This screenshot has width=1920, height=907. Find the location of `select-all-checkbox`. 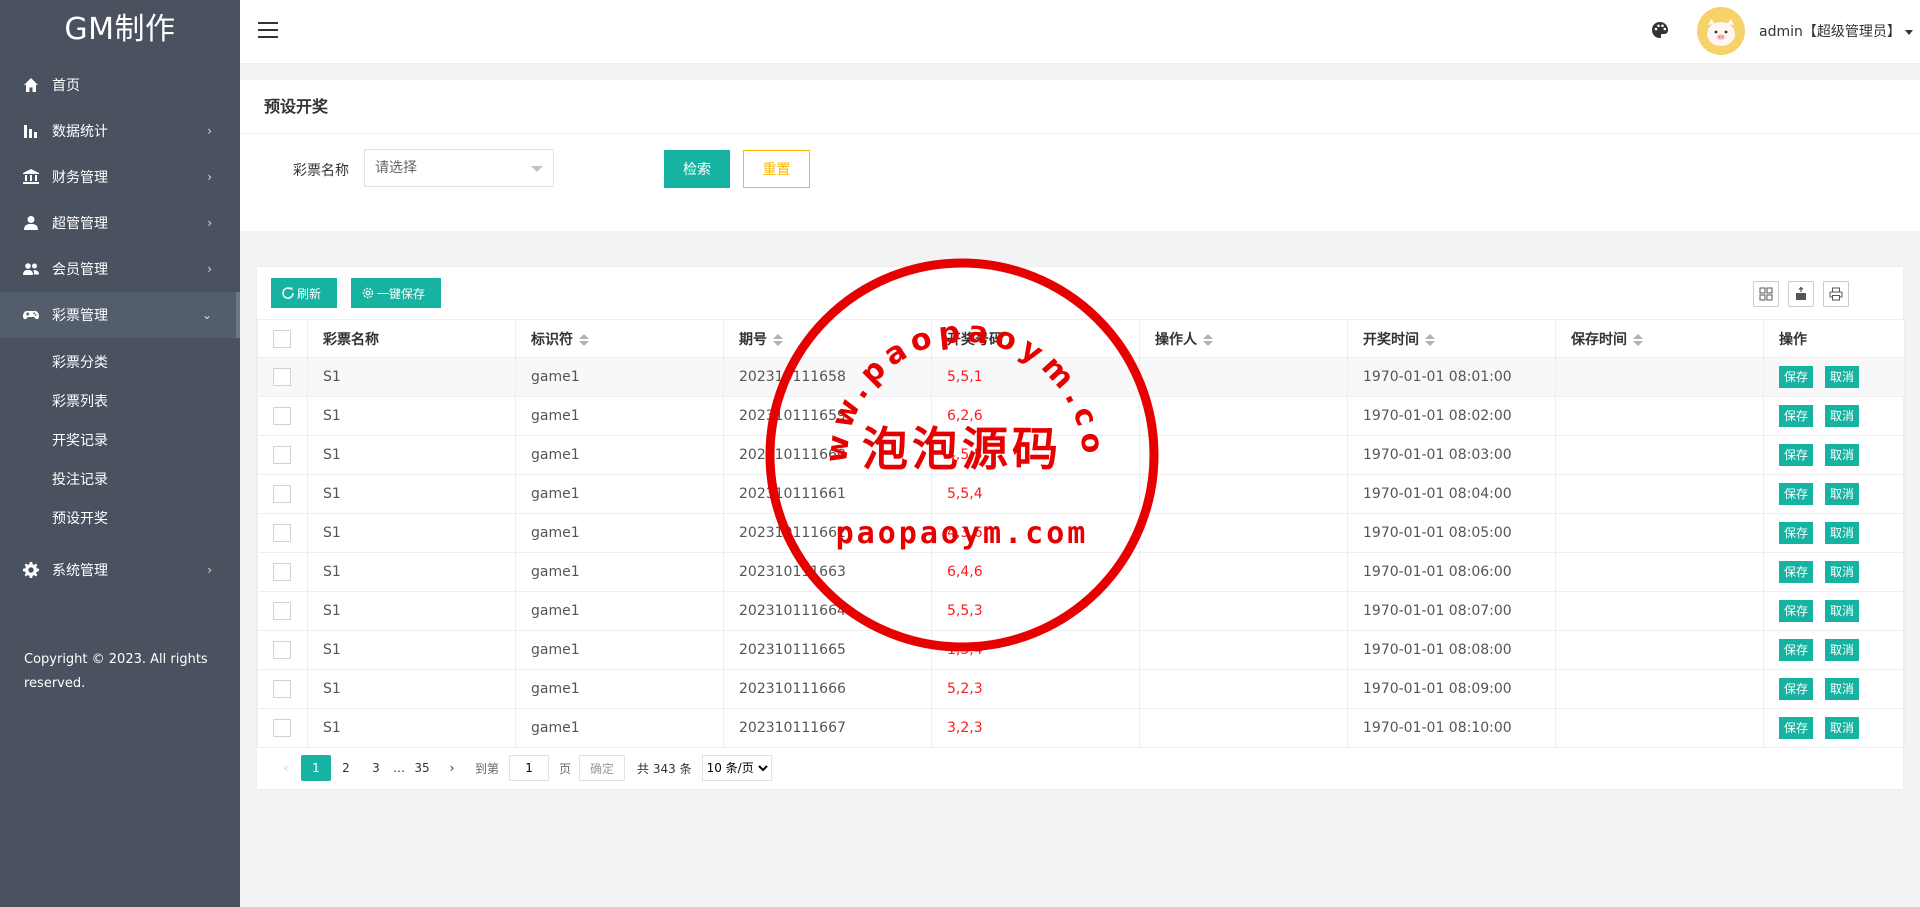

select-all-checkbox is located at coordinates (282, 338).